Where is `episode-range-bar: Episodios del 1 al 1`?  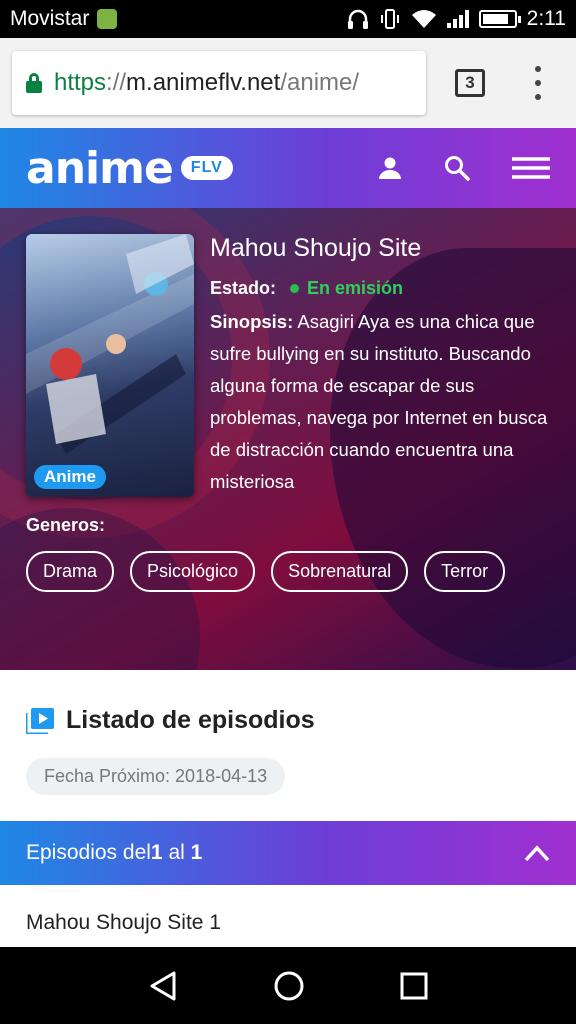
episode-range-bar: Episodios del 1 al 1 is located at coordinates (288, 853).